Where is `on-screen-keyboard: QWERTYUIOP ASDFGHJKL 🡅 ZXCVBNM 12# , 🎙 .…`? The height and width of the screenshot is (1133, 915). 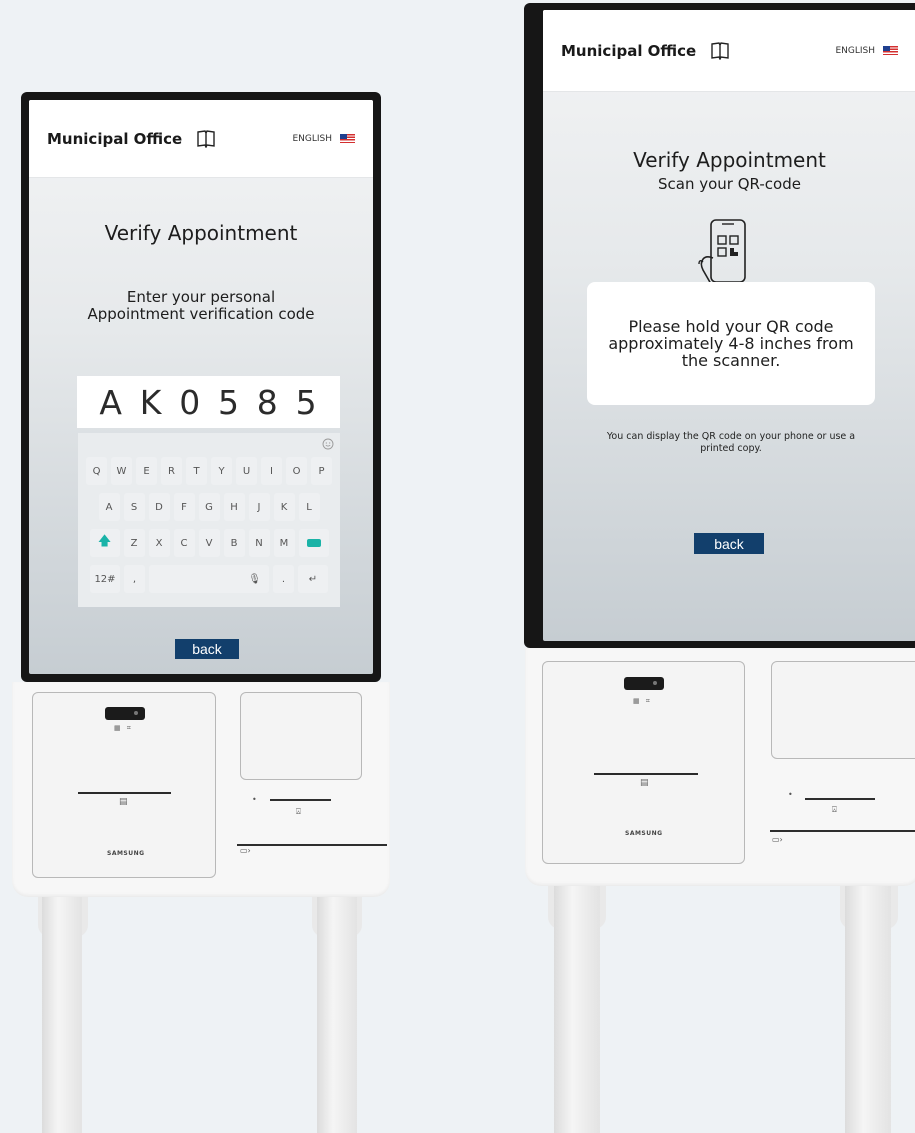
on-screen-keyboard: QWERTYUIOP ASDFGHJKL 🡅 ZXCVBNM 12# , 🎙 .… is located at coordinates (209, 520).